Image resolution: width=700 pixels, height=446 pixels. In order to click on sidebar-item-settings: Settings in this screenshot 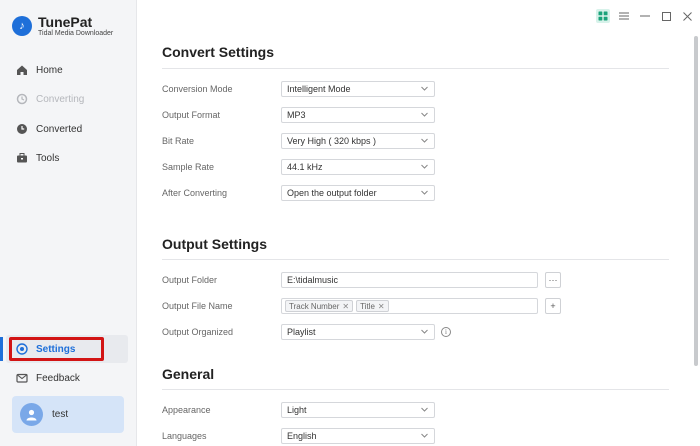, I will do `click(72, 349)`.